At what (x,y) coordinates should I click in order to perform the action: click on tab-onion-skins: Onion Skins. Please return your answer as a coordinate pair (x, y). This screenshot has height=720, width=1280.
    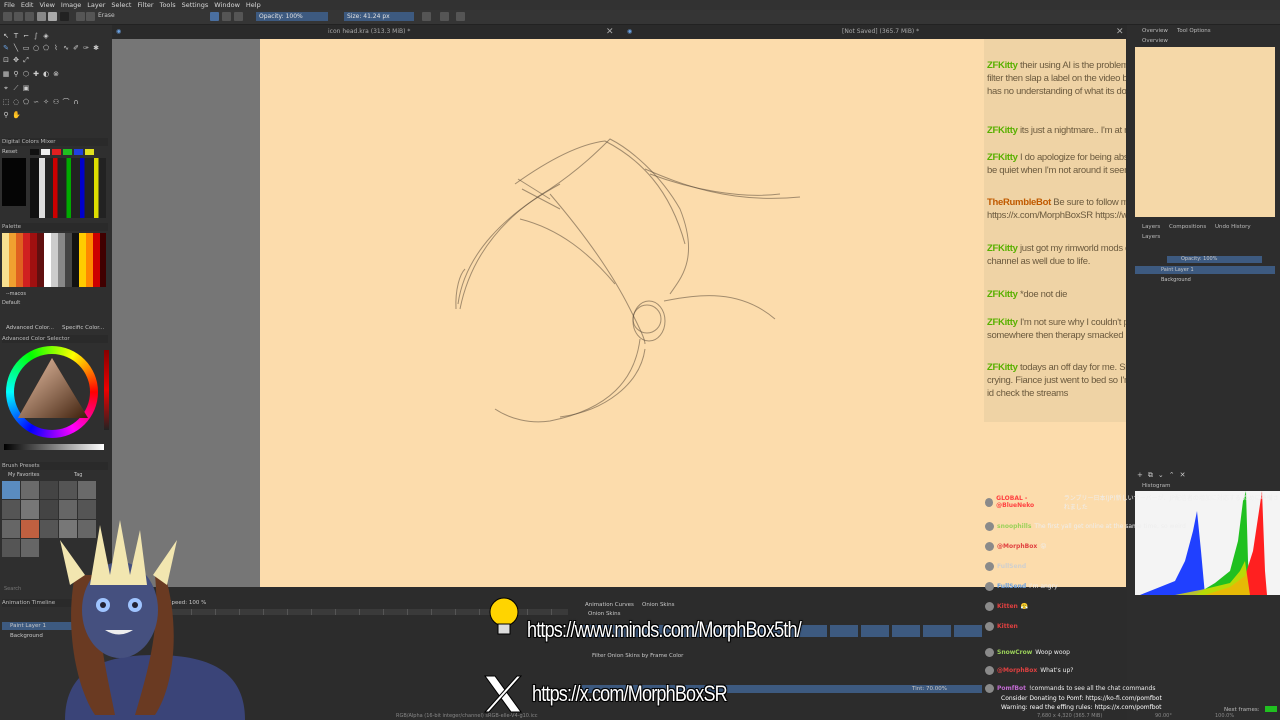
    Looking at the image, I should click on (658, 605).